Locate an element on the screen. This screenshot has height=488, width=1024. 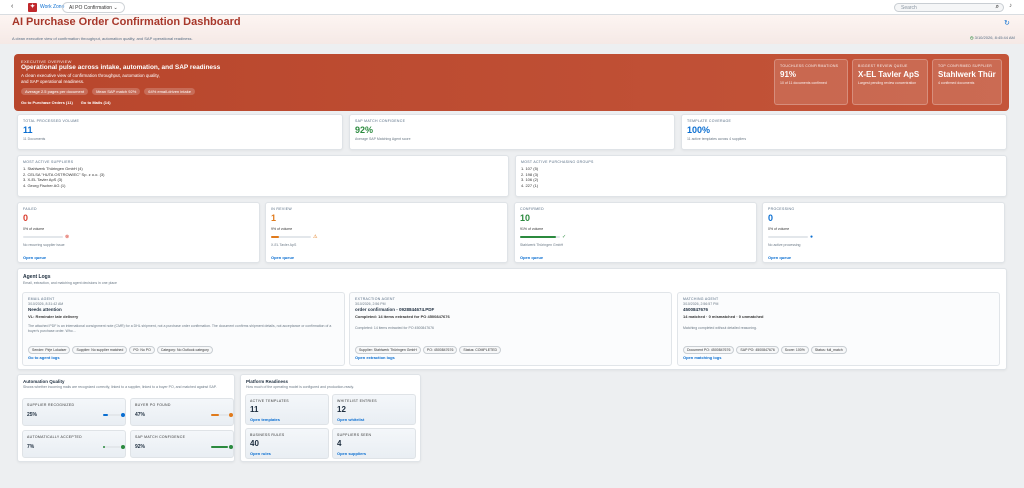
hero-card-label: BIGGEST REVIEW QUEUE is located at coordinates (883, 66).